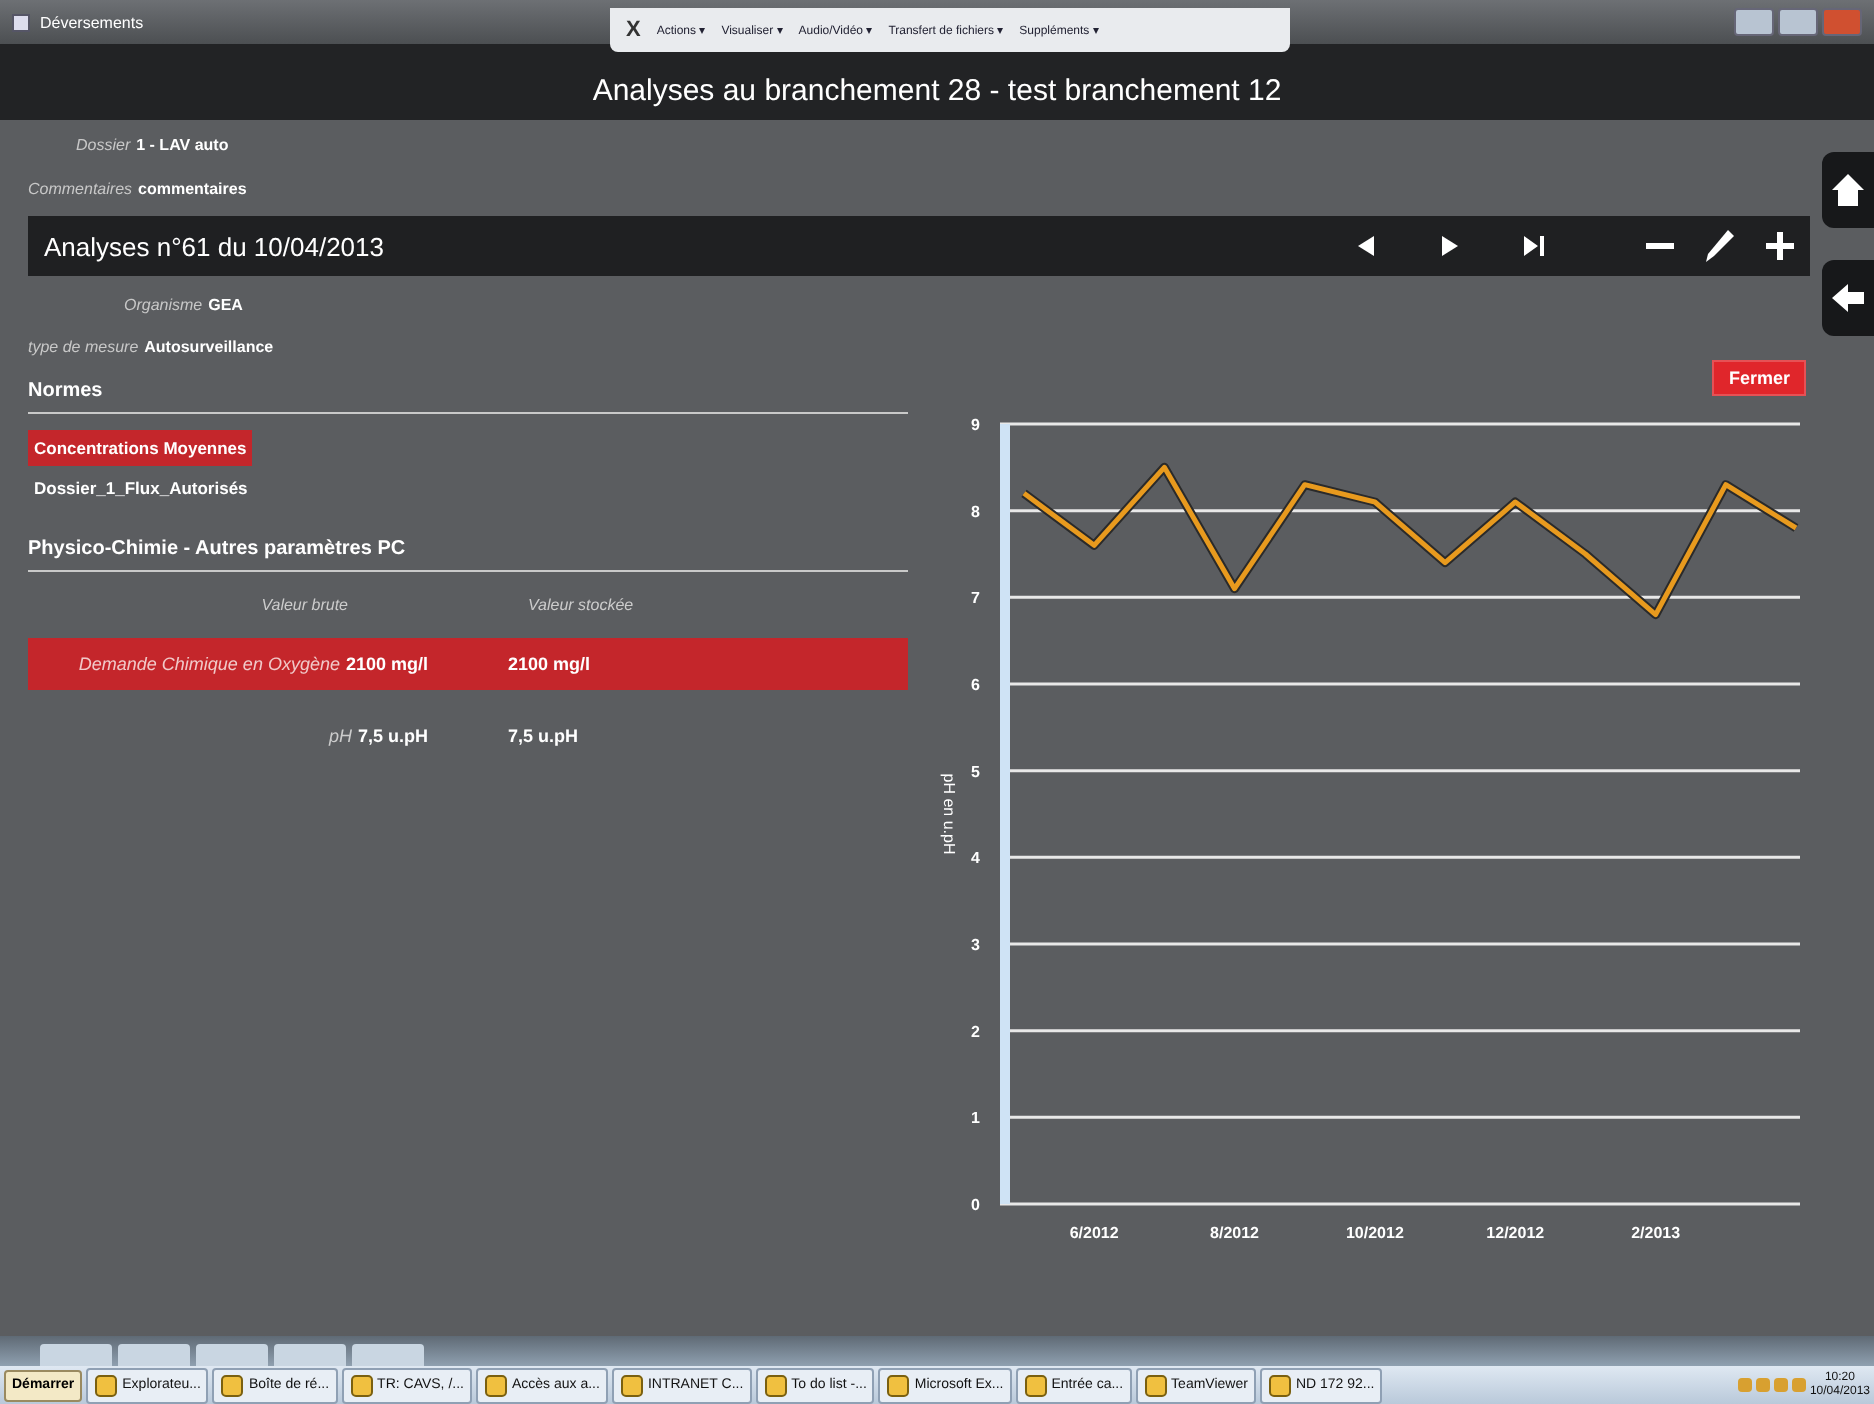  Describe the element at coordinates (215, 246) in the screenshot. I see `analysis-title: Analyses n°61 du 10/04/2013` at that location.